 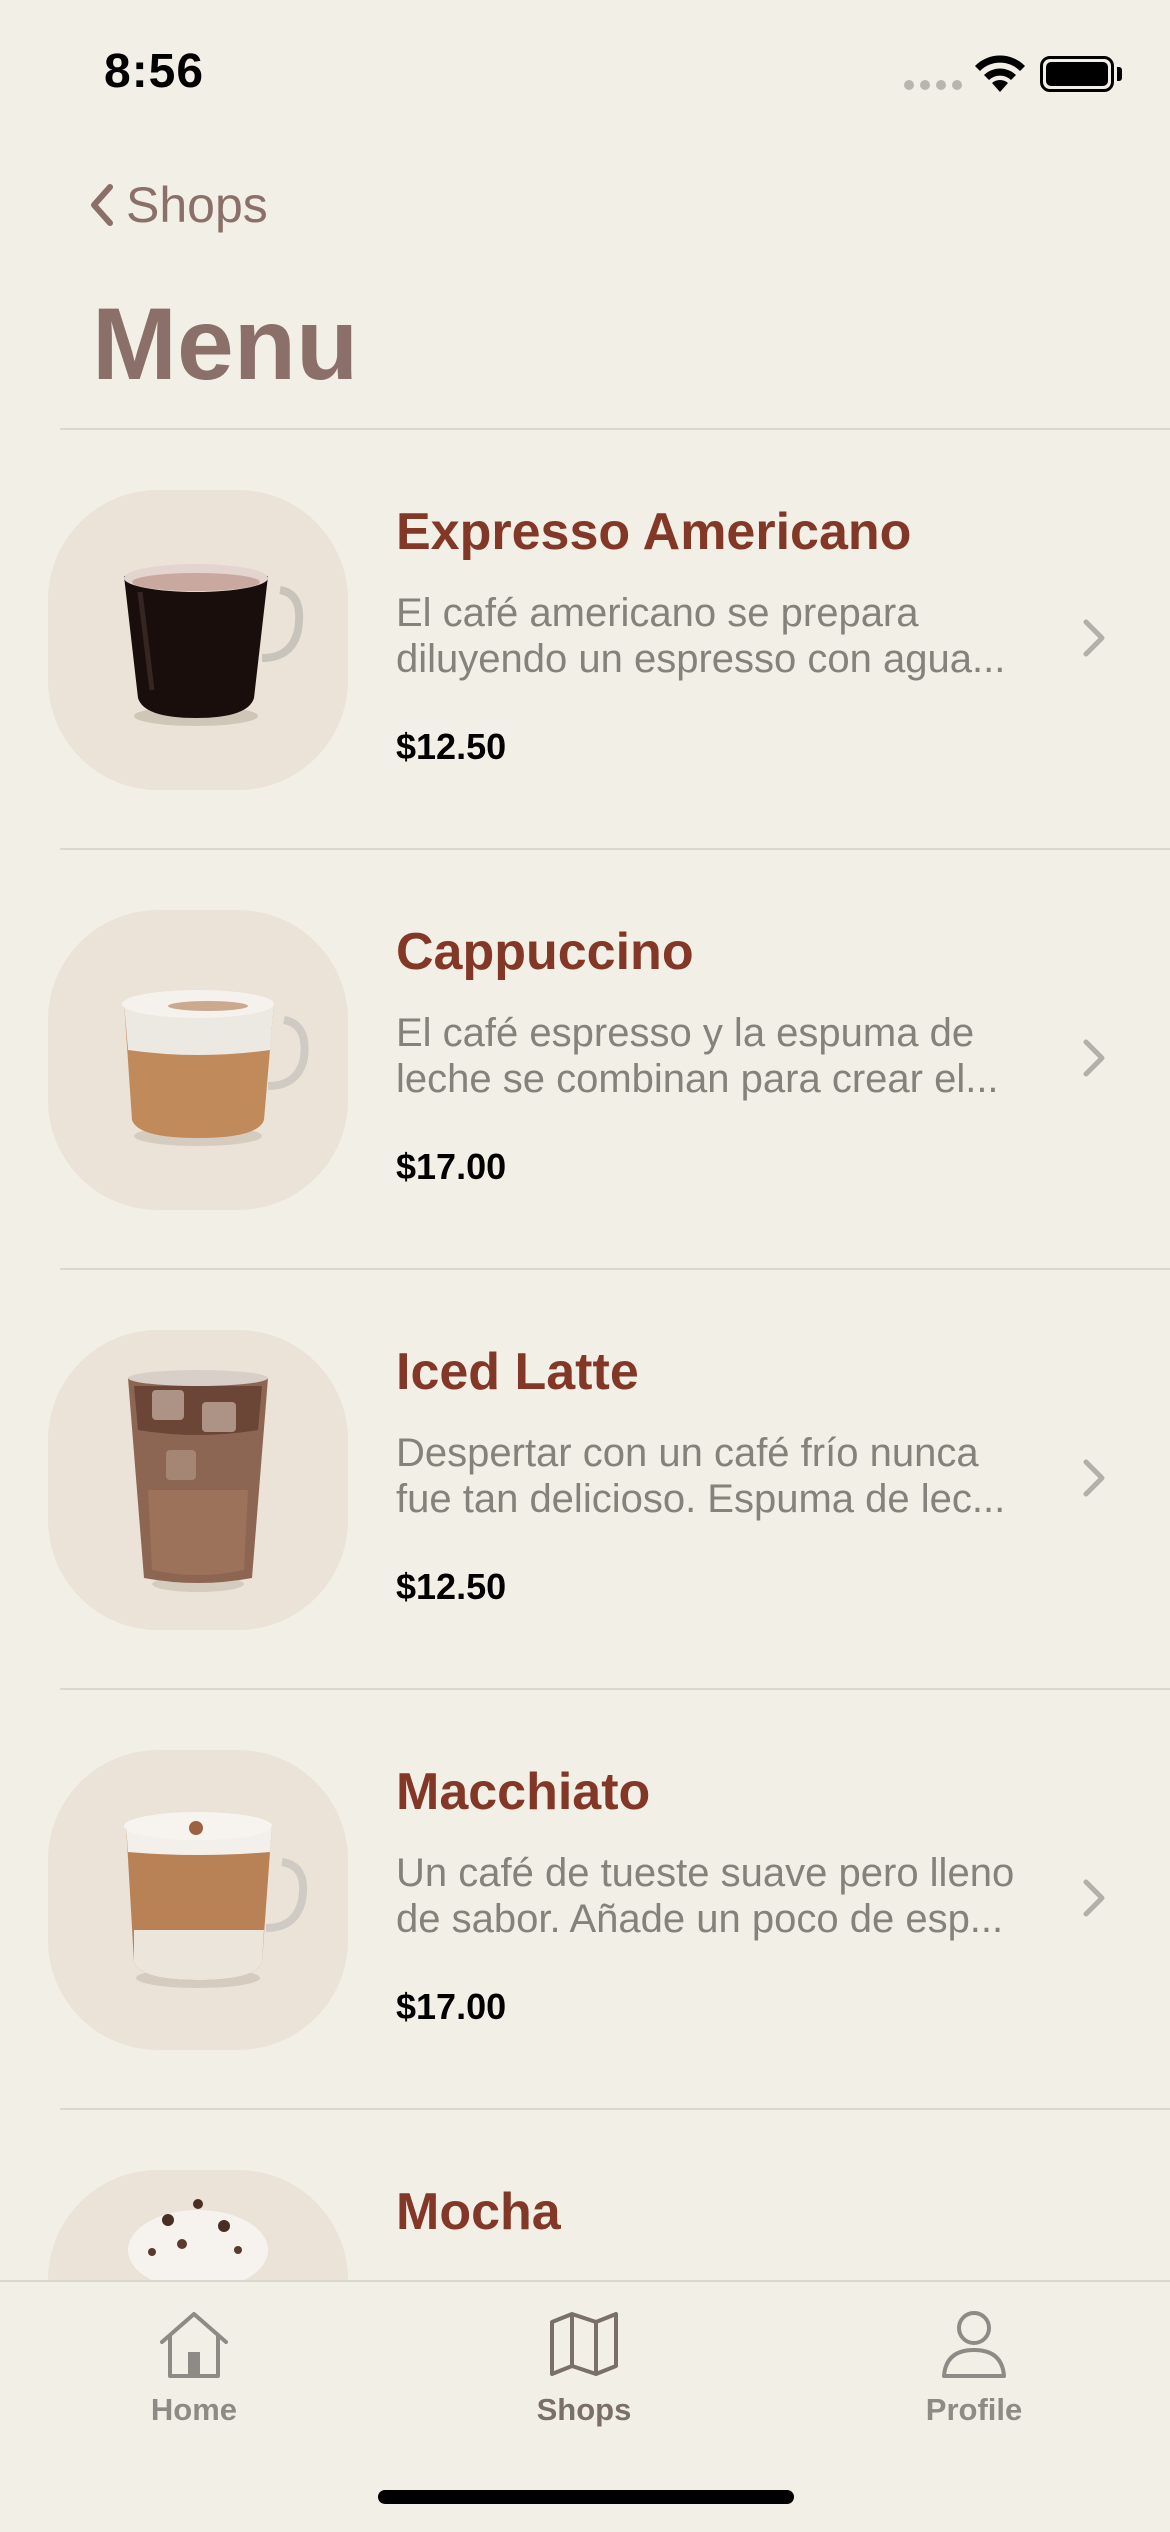 What do you see at coordinates (197, 205) in the screenshot?
I see `back-label: Shops` at bounding box center [197, 205].